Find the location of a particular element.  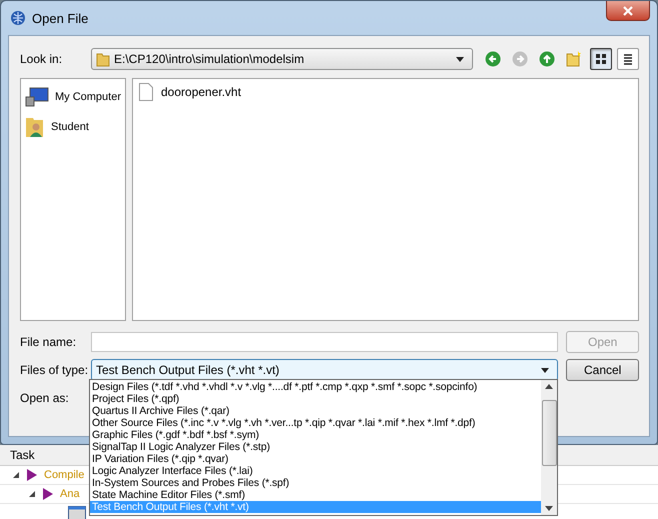

file-type-option: Other Source Files (*.inc *.v *.vlg *.vh *.ver...tp *.qip *.qvar *.lai *.mif *.hex *.lmf *.dpf) is located at coordinates (315, 423).